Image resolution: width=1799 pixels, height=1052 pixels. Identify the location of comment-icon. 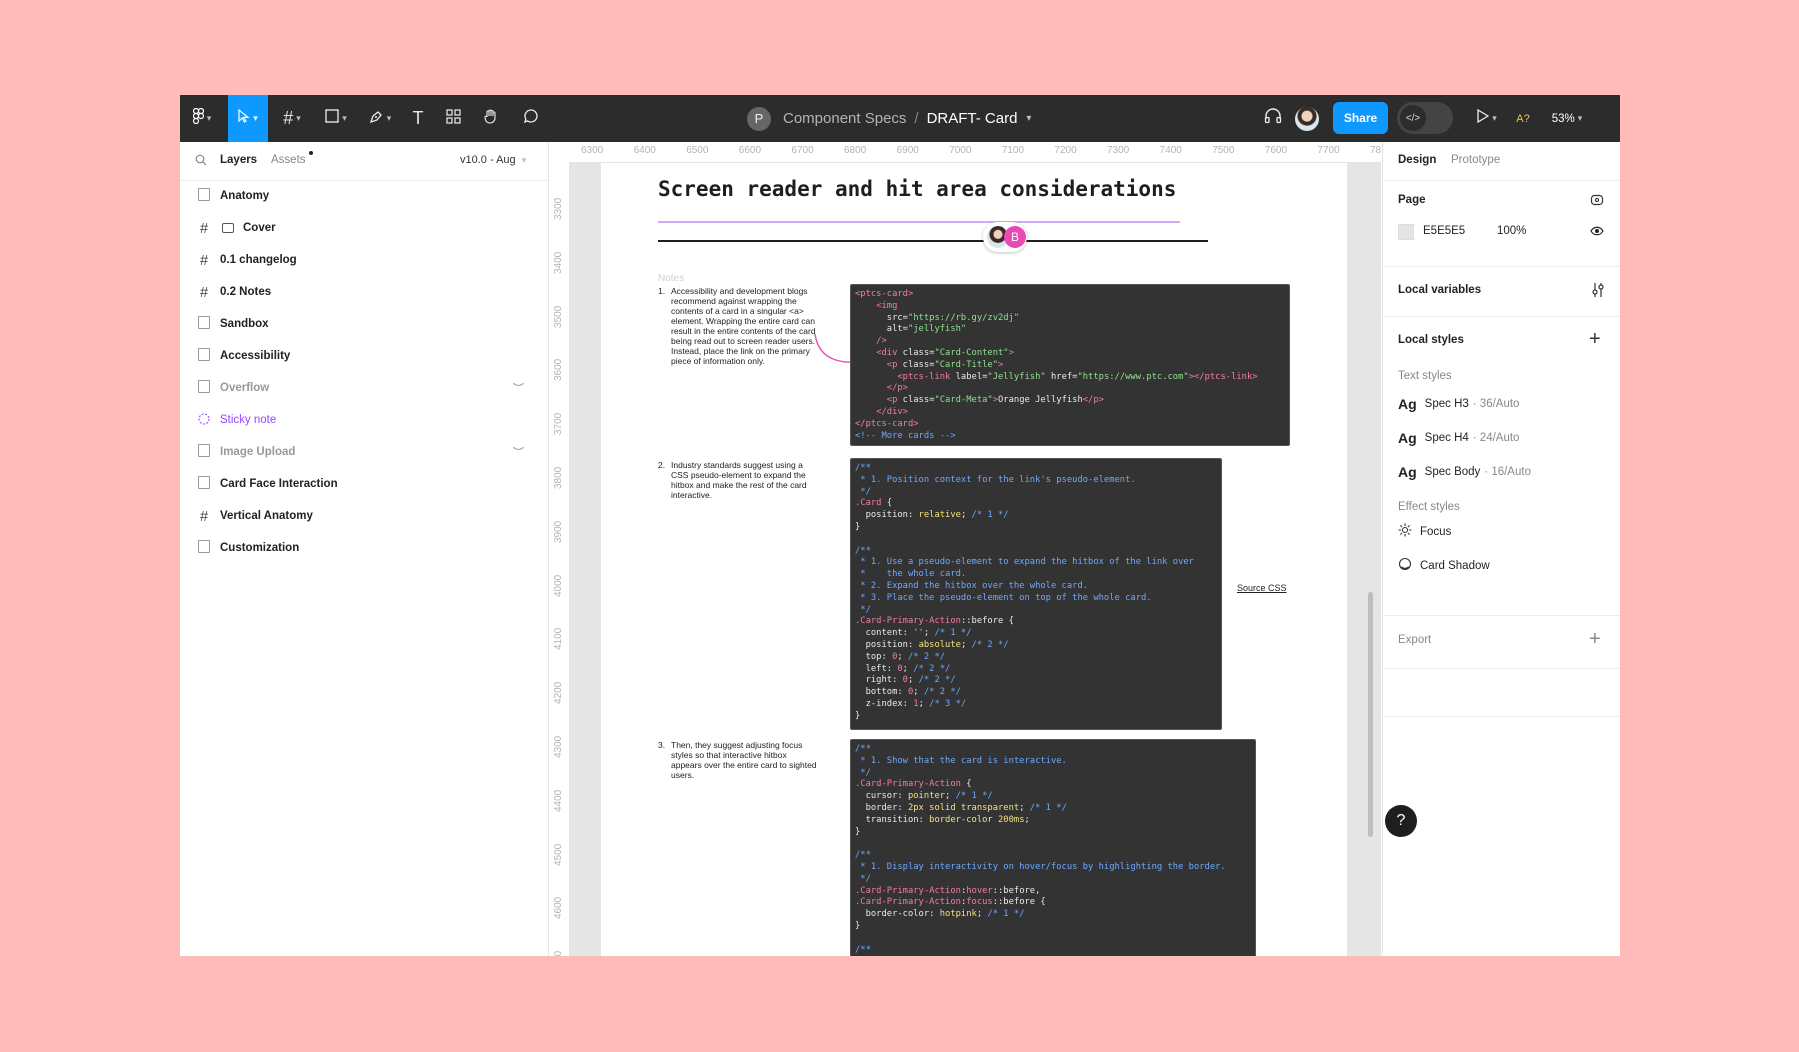
(531, 118).